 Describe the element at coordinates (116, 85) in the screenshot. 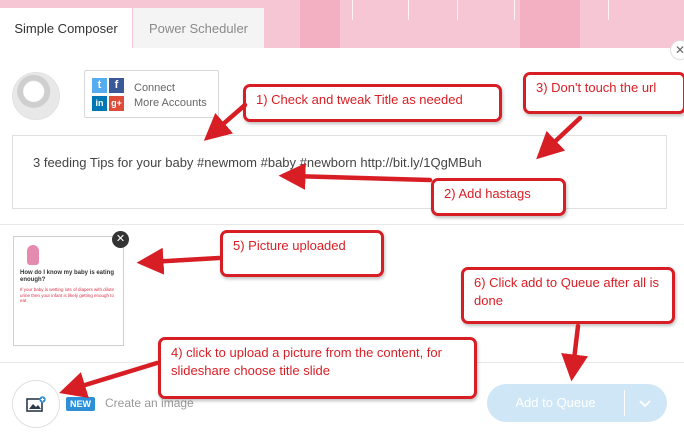

I see `facebook-icon: f` at that location.